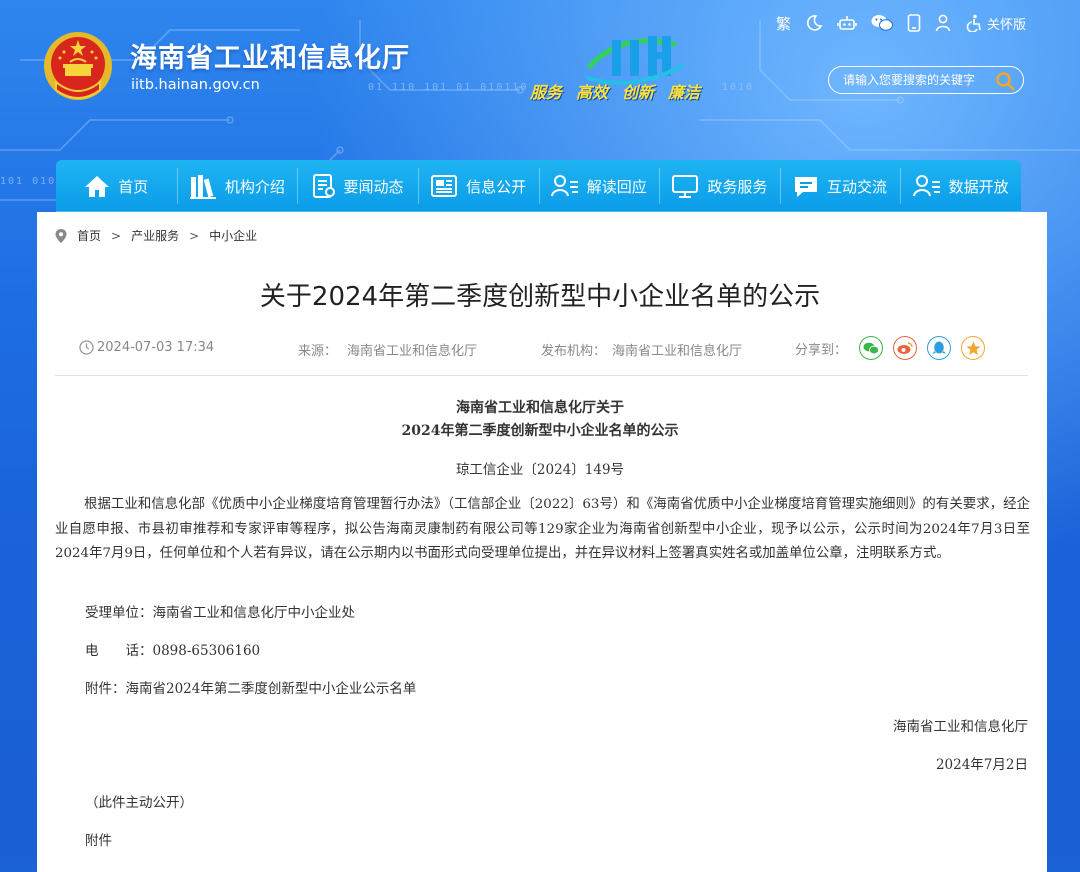 The width and height of the screenshot is (1080, 872). What do you see at coordinates (250, 687) in the screenshot?
I see `attachment-line: 附件：海南省2024年第二季度创新型中小企业公示名单` at bounding box center [250, 687].